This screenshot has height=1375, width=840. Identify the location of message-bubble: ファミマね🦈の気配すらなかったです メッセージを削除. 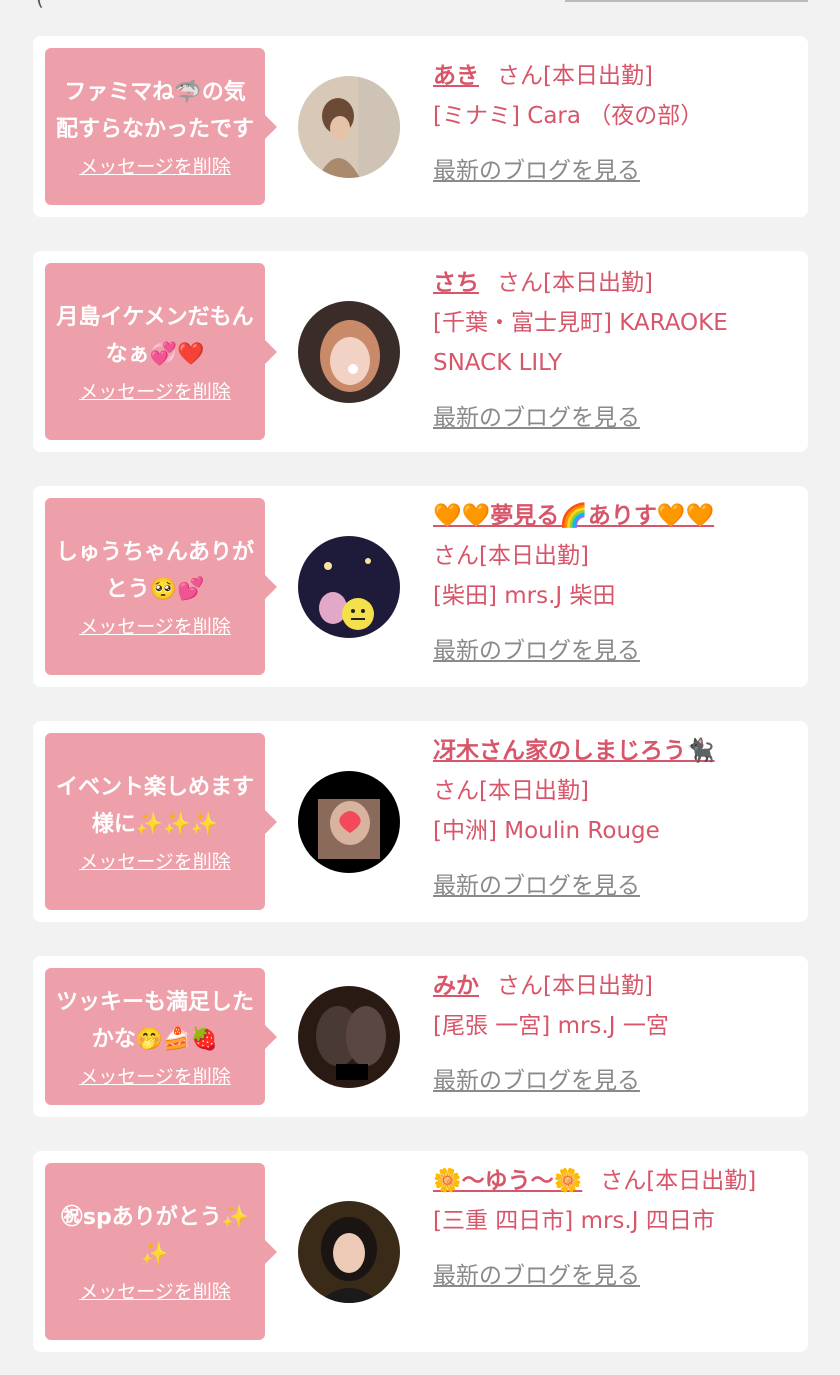
(161, 126).